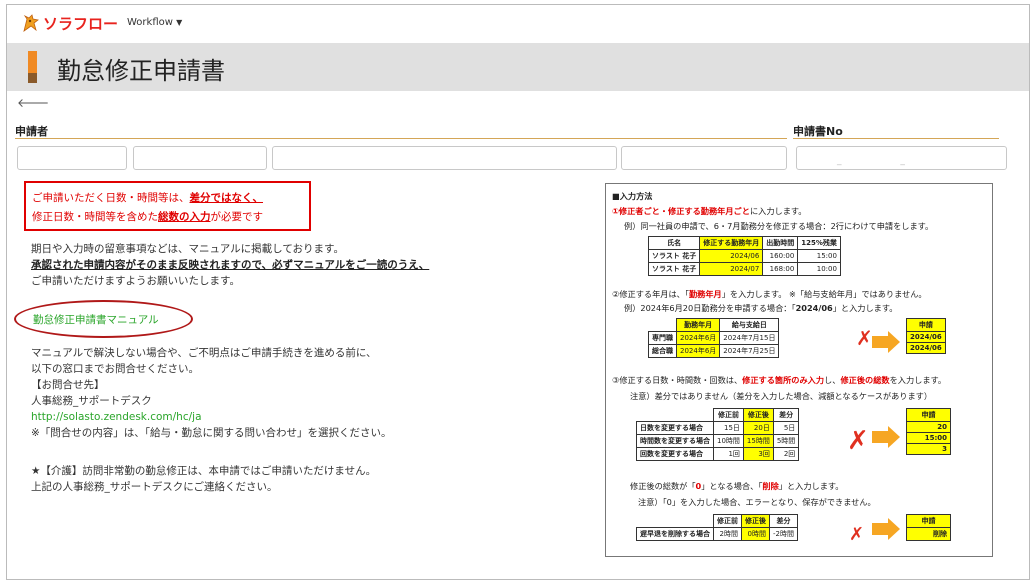 This screenshot has width=1035, height=586. What do you see at coordinates (885, 161) in the screenshot?
I see `request-no-value: _ _` at bounding box center [885, 161].